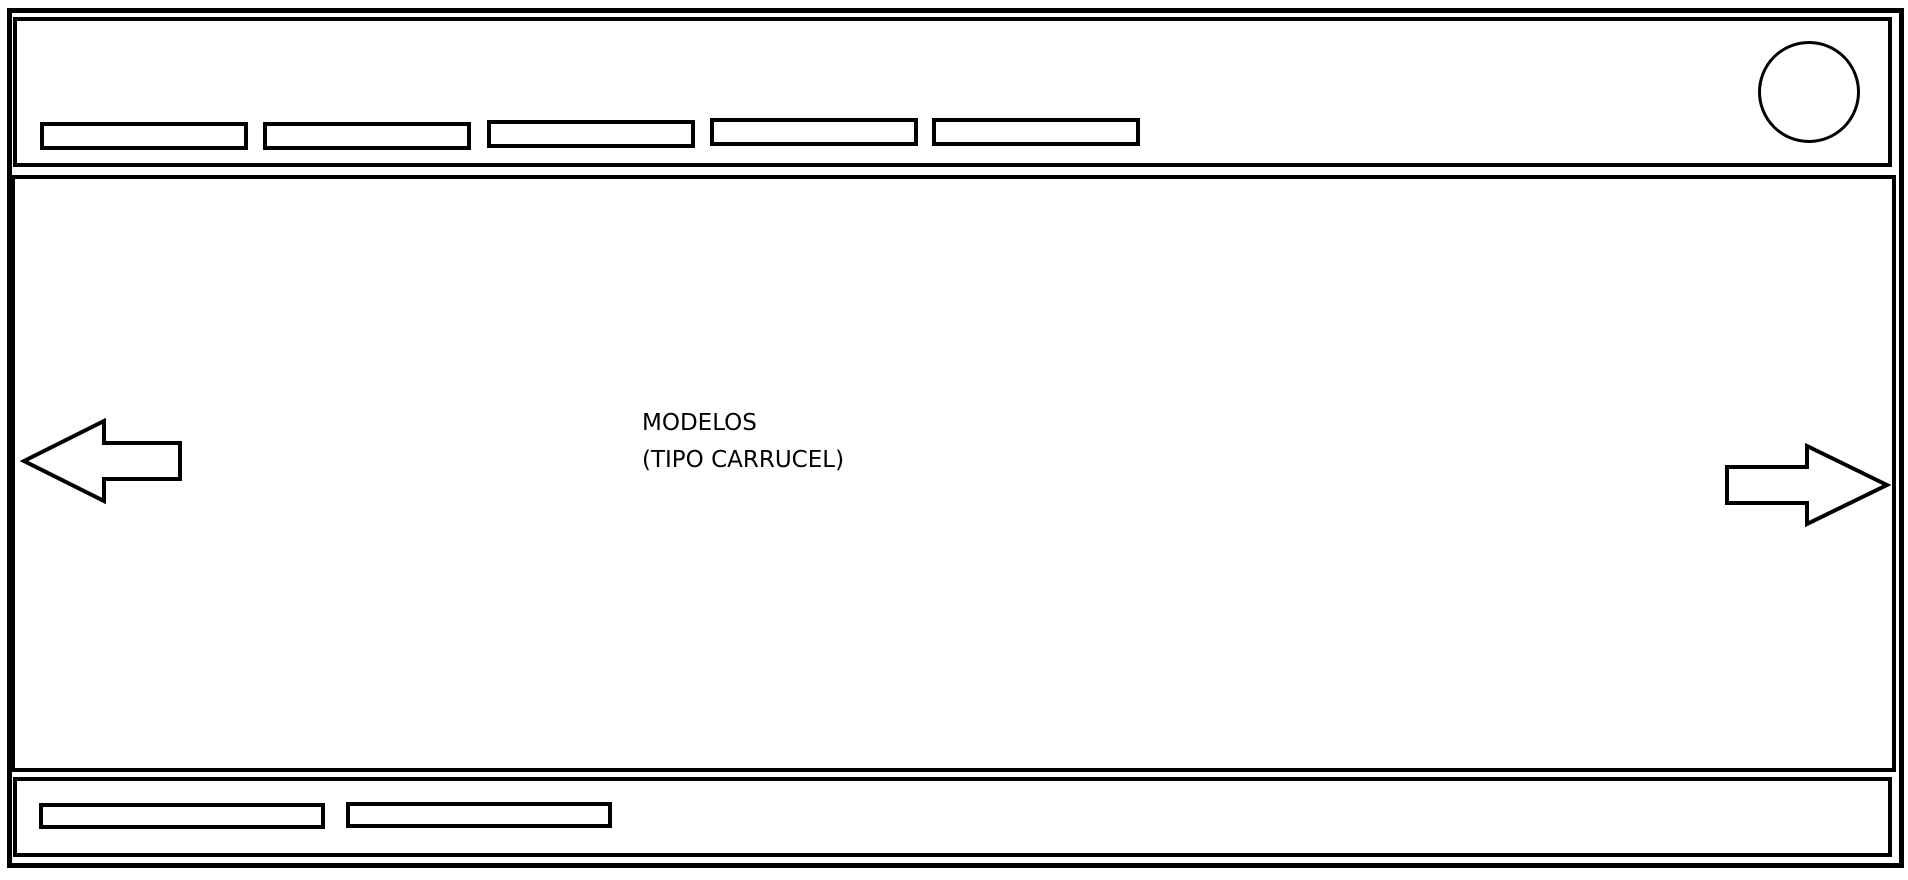  I want to click on carousel-label-line-1: MODELOS, so click(699, 423).